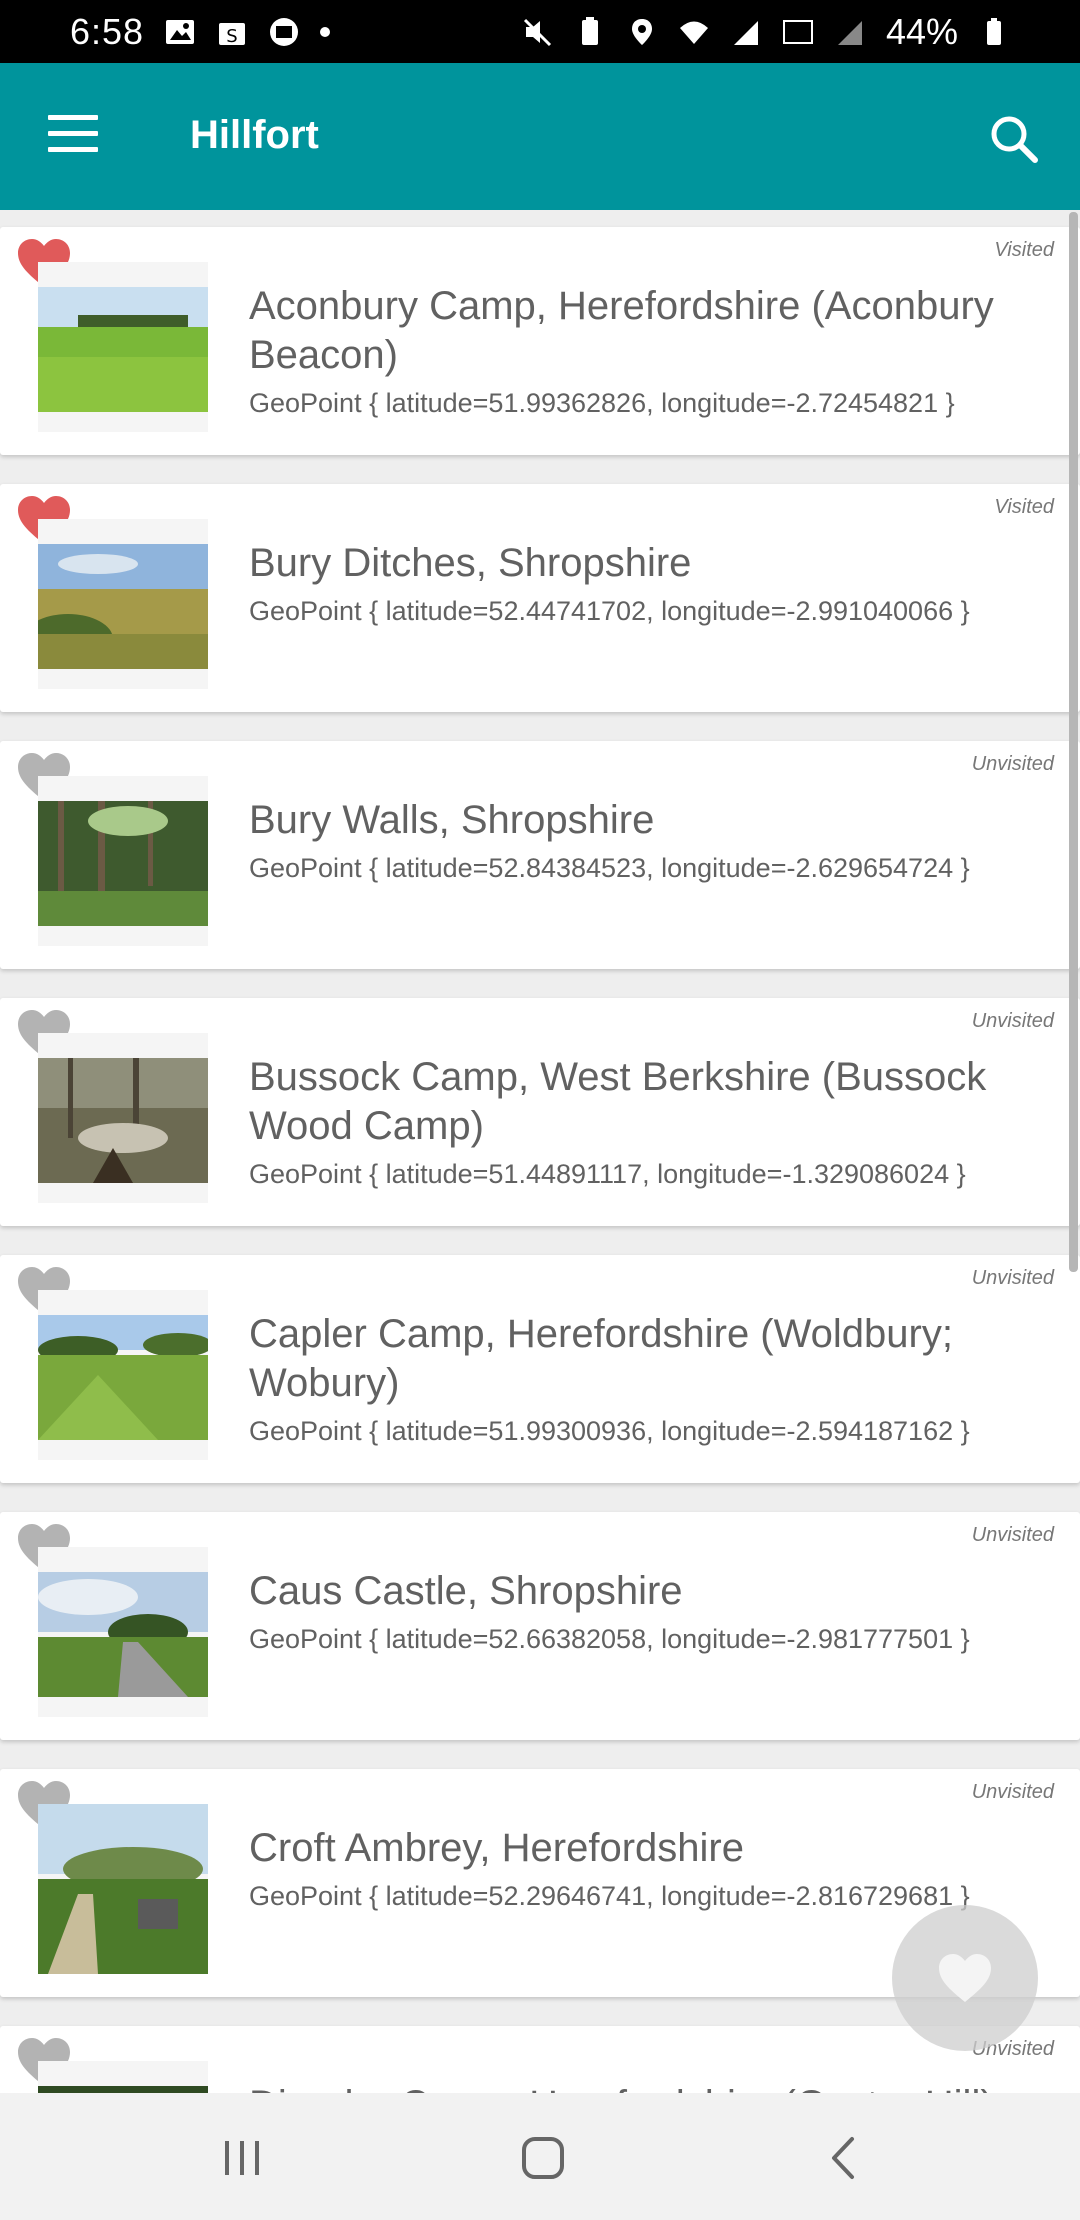 The width and height of the screenshot is (1080, 2220). What do you see at coordinates (325, 31) in the screenshot?
I see `dot-icon` at bounding box center [325, 31].